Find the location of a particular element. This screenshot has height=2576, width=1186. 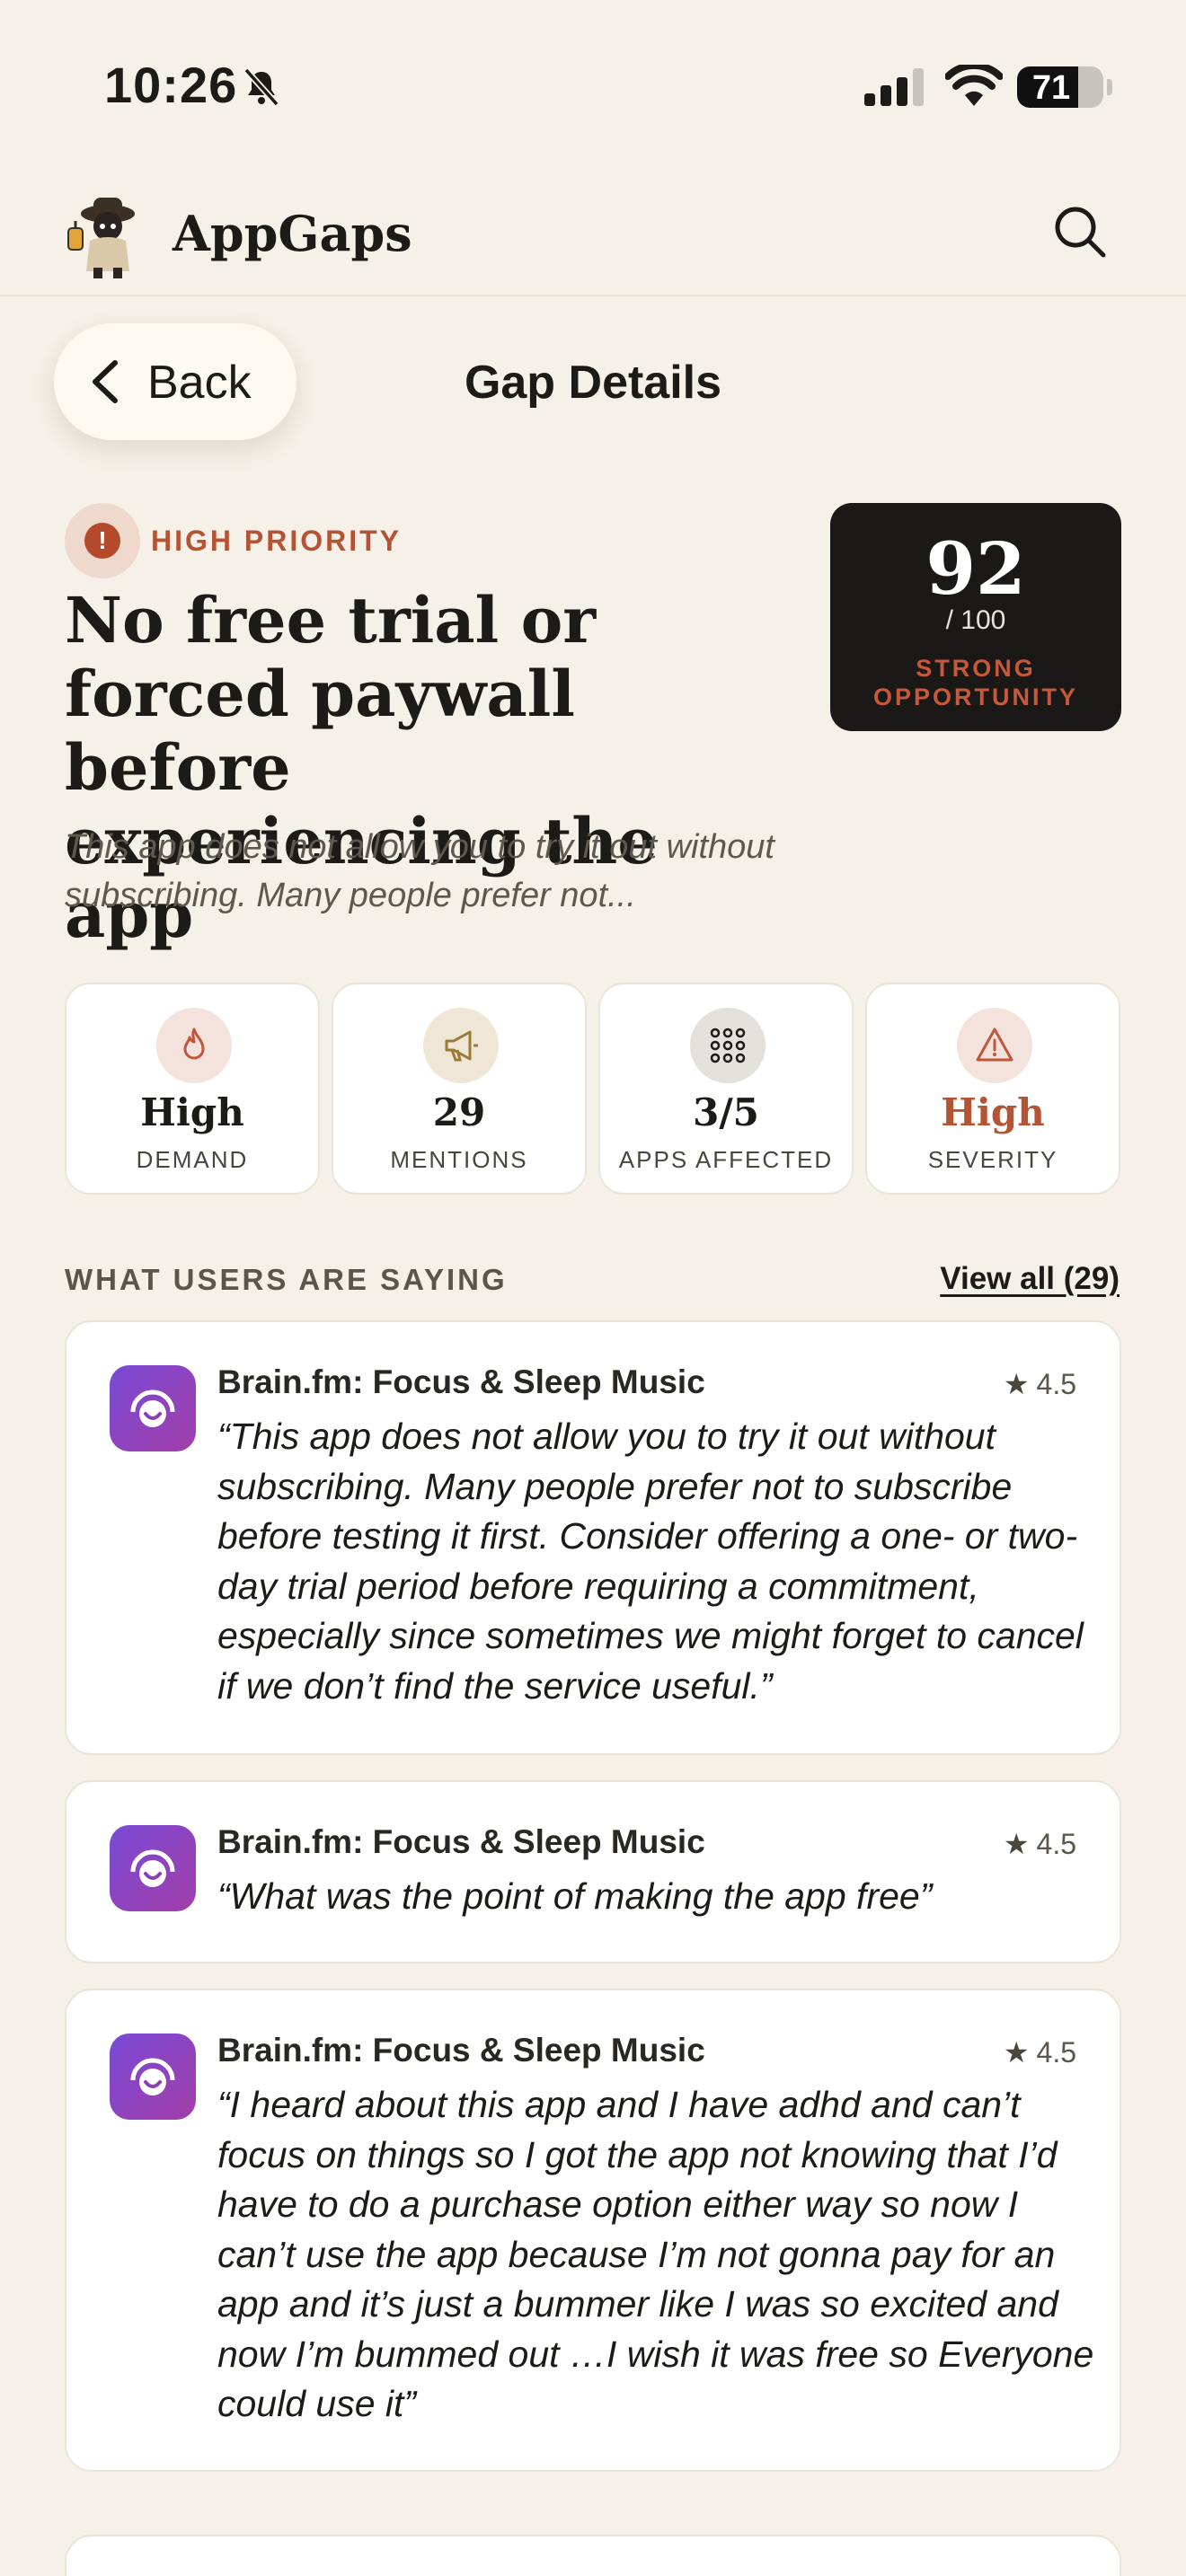

cellular-signal-icon is located at coordinates (894, 87).